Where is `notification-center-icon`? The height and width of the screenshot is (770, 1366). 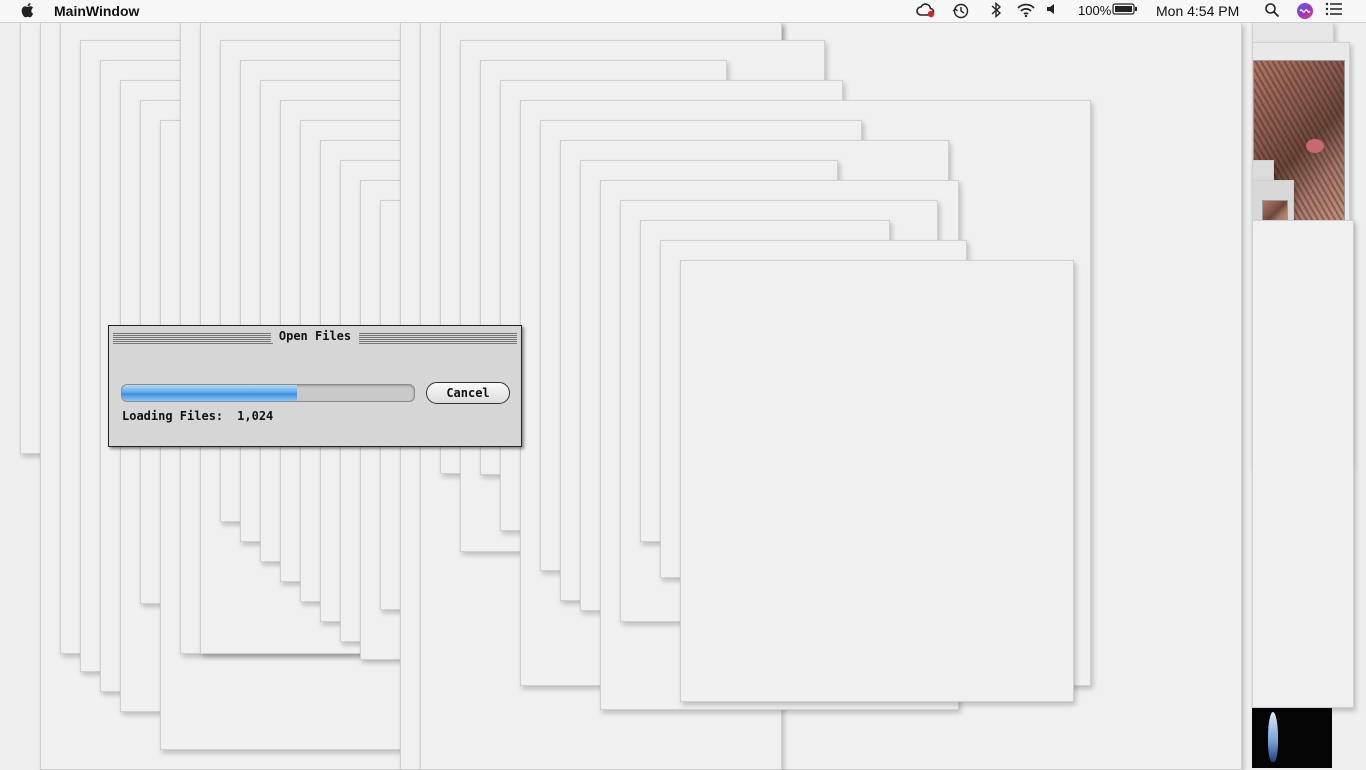
notification-center-icon is located at coordinates (1334, 11).